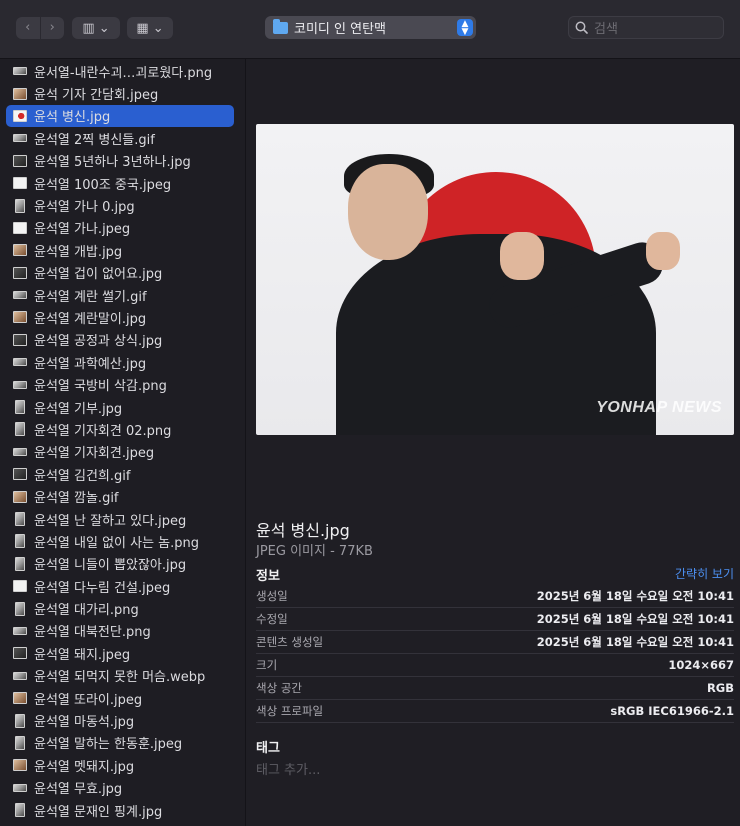 The height and width of the screenshot is (826, 740). I want to click on file-item: 윤석열 되먹지 못한 머슴.webp, so click(122, 676).